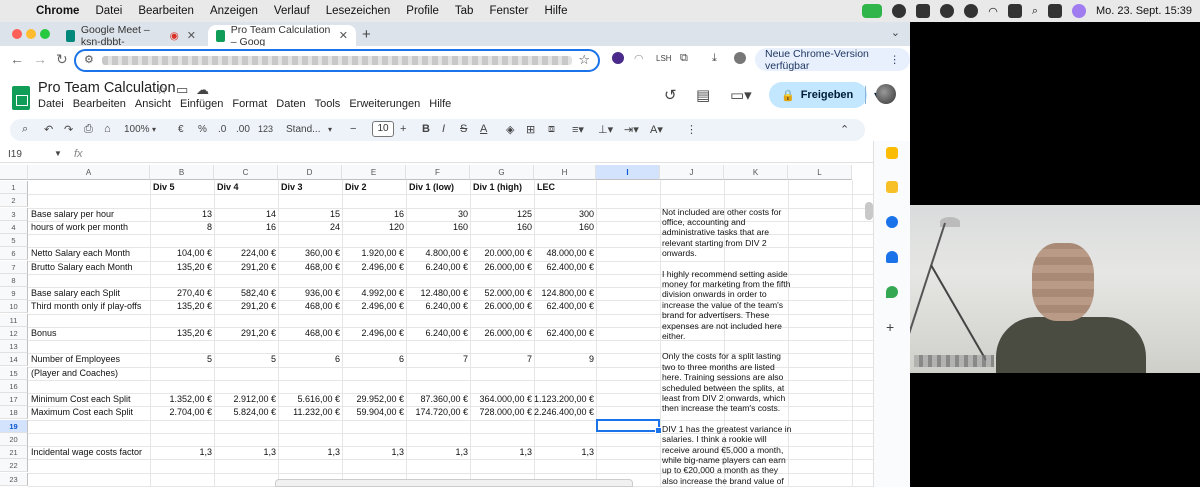  I want to click on new-tab-button: +, so click(366, 34).